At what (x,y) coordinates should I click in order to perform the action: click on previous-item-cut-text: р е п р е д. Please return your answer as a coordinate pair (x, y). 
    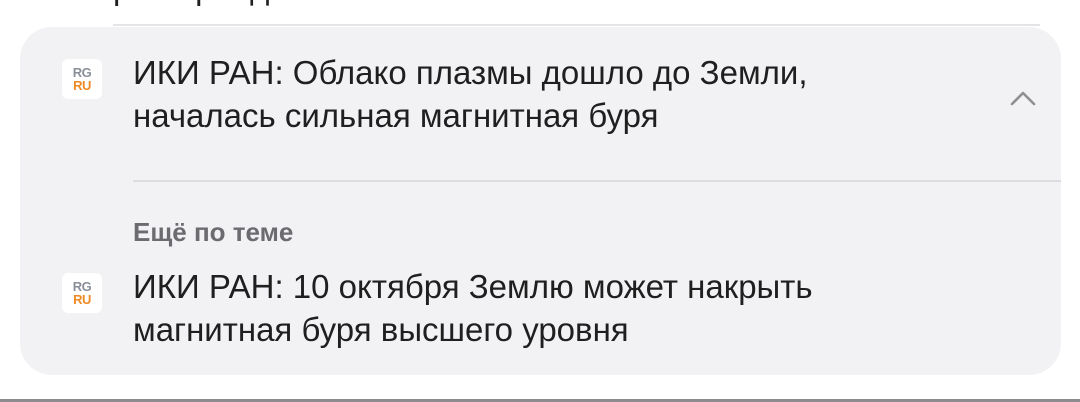
    Looking at the image, I should click on (563, 4).